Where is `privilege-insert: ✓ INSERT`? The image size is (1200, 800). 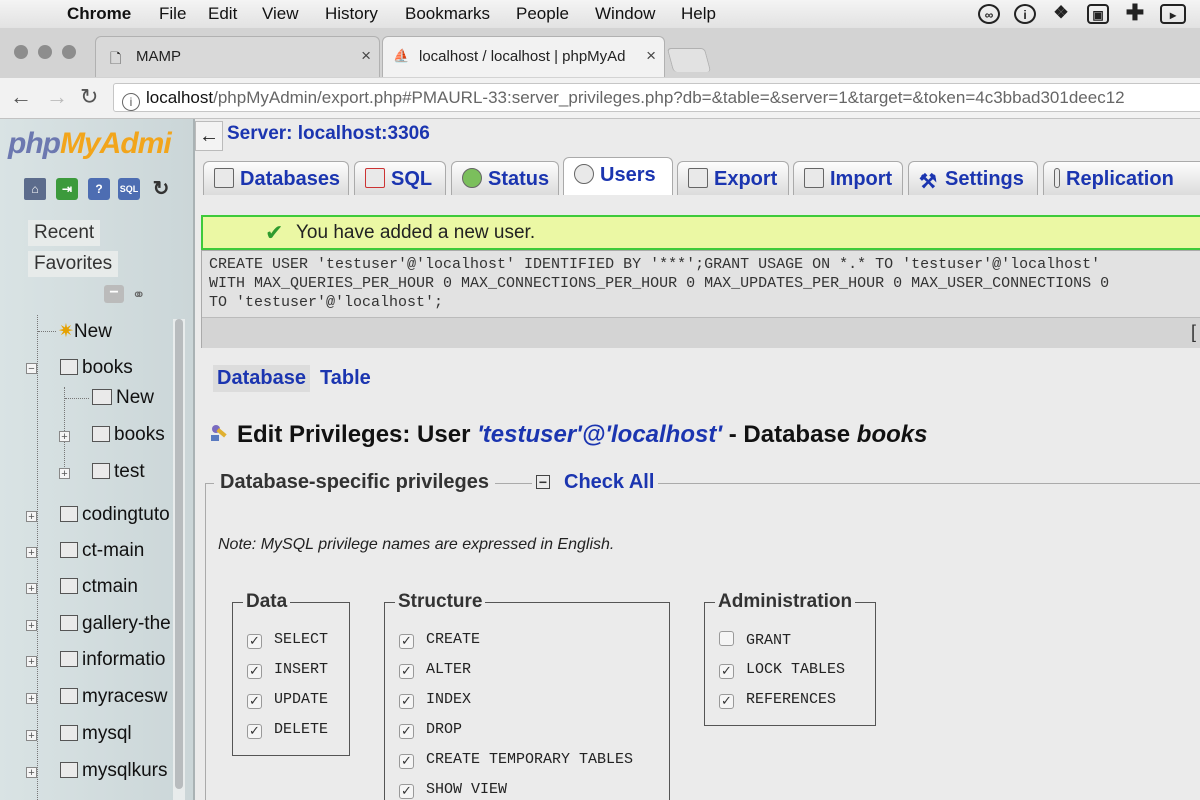
privilege-insert: ✓ INSERT is located at coordinates (287, 670).